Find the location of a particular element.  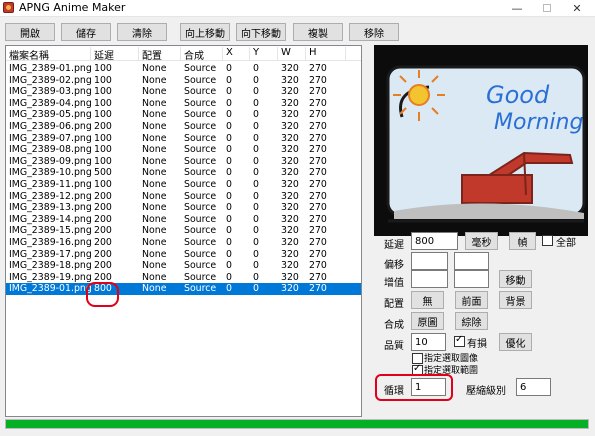

move-down-button: 向下移動 is located at coordinates (261, 32).